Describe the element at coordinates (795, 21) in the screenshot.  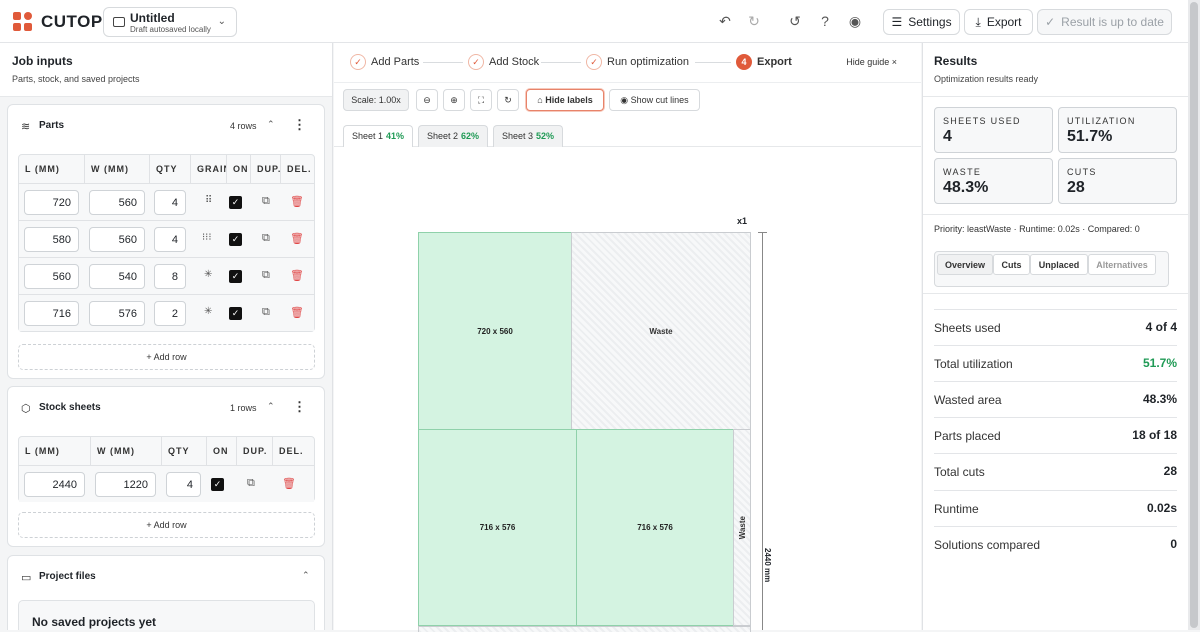
I see `history-icon: ↺` at that location.